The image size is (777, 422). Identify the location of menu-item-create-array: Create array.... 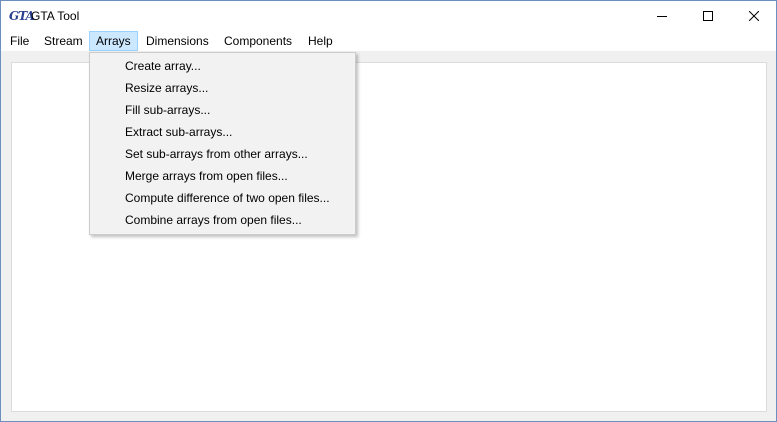
(222, 66).